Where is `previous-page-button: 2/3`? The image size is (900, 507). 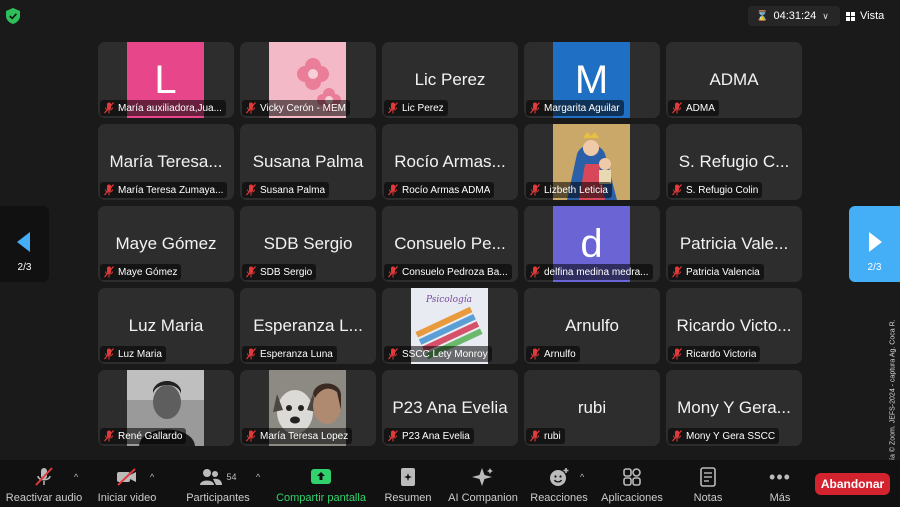
previous-page-button: 2/3 is located at coordinates (24, 244).